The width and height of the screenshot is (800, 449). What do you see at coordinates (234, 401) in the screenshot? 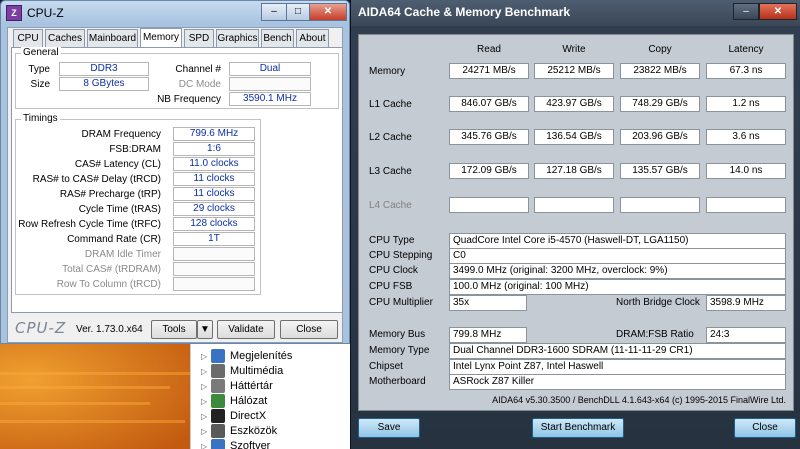
I see `explorer-item: ▷ Hálózat` at bounding box center [234, 401].